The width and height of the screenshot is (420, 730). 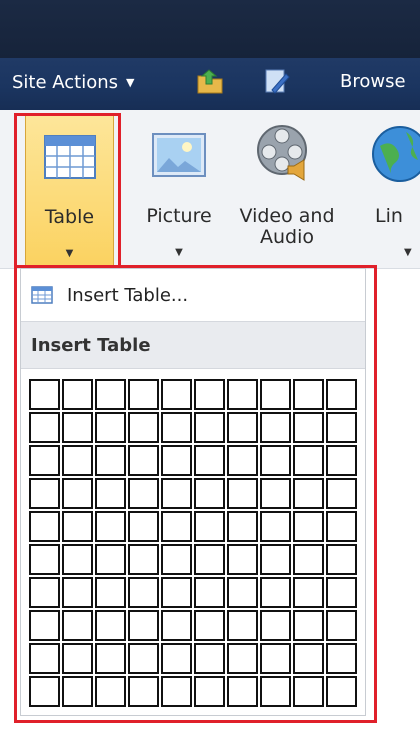 I want to click on link-button: Lin ▼, so click(x=390, y=190).